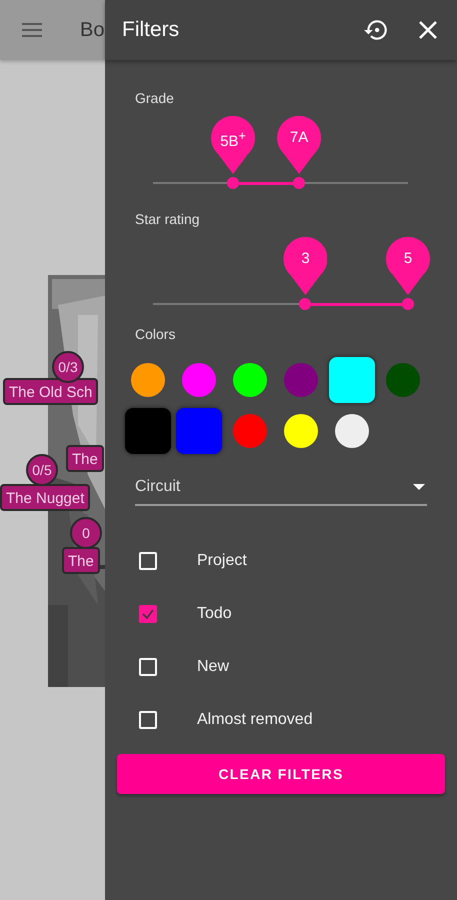  I want to click on checkbox-label: Todo, so click(214, 613).